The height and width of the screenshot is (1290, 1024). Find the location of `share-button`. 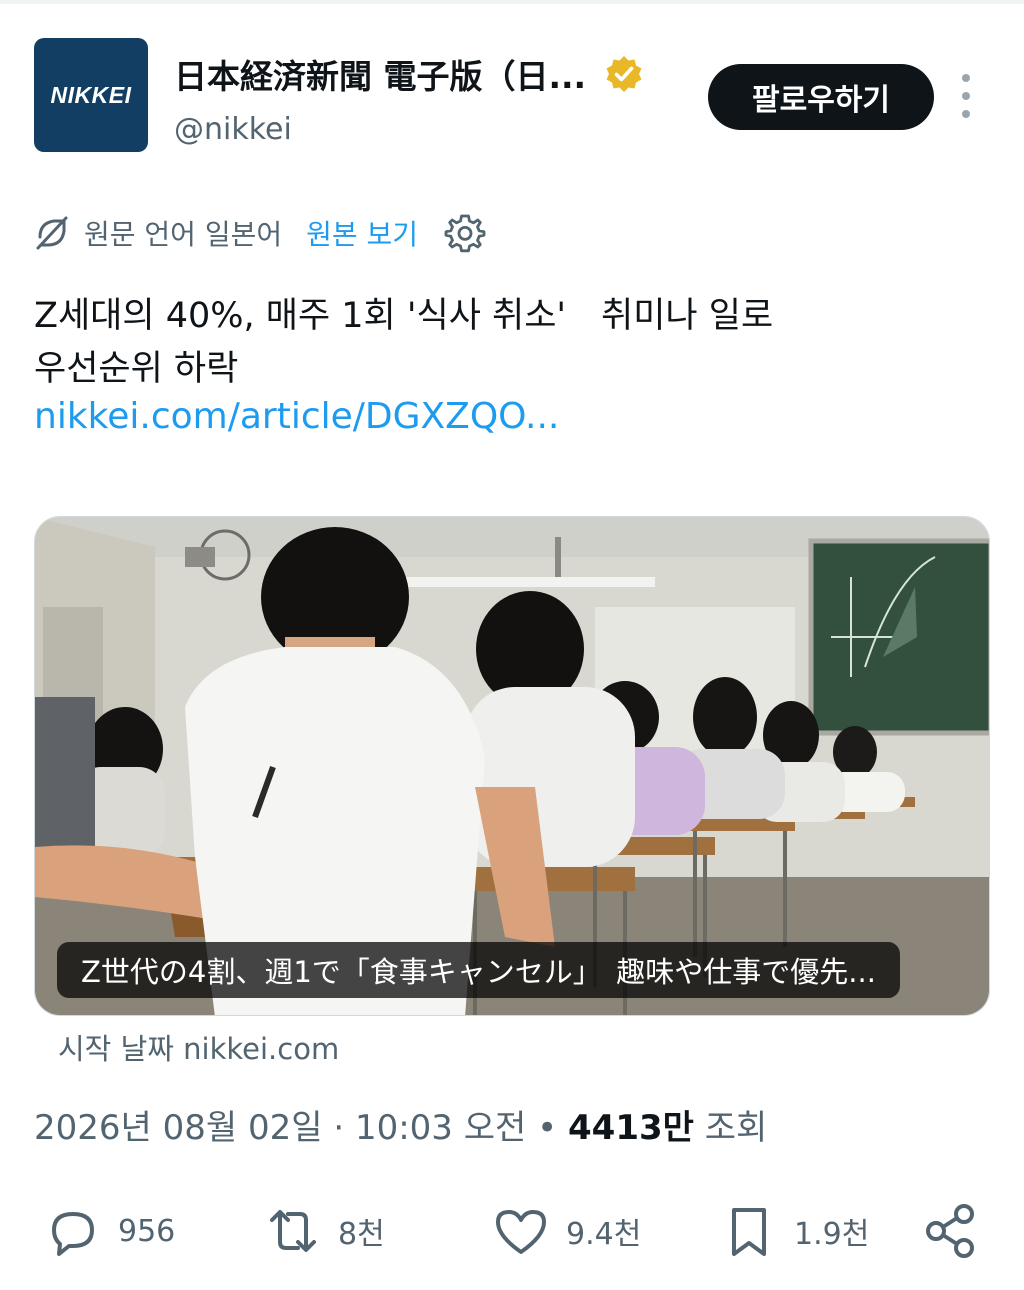

share-button is located at coordinates (951, 1231).